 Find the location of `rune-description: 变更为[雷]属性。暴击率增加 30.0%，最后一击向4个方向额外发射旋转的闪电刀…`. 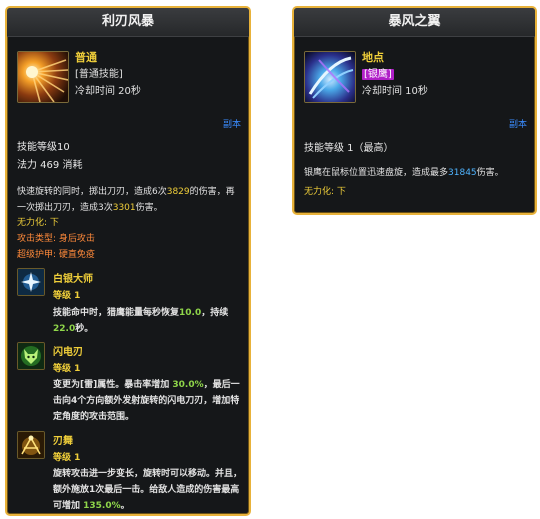

rune-description: 变更为[雷]属性。暴击率增加 30.0%，最后一击向4个方向额外发射旋转的闪电刀… is located at coordinates (146, 401).